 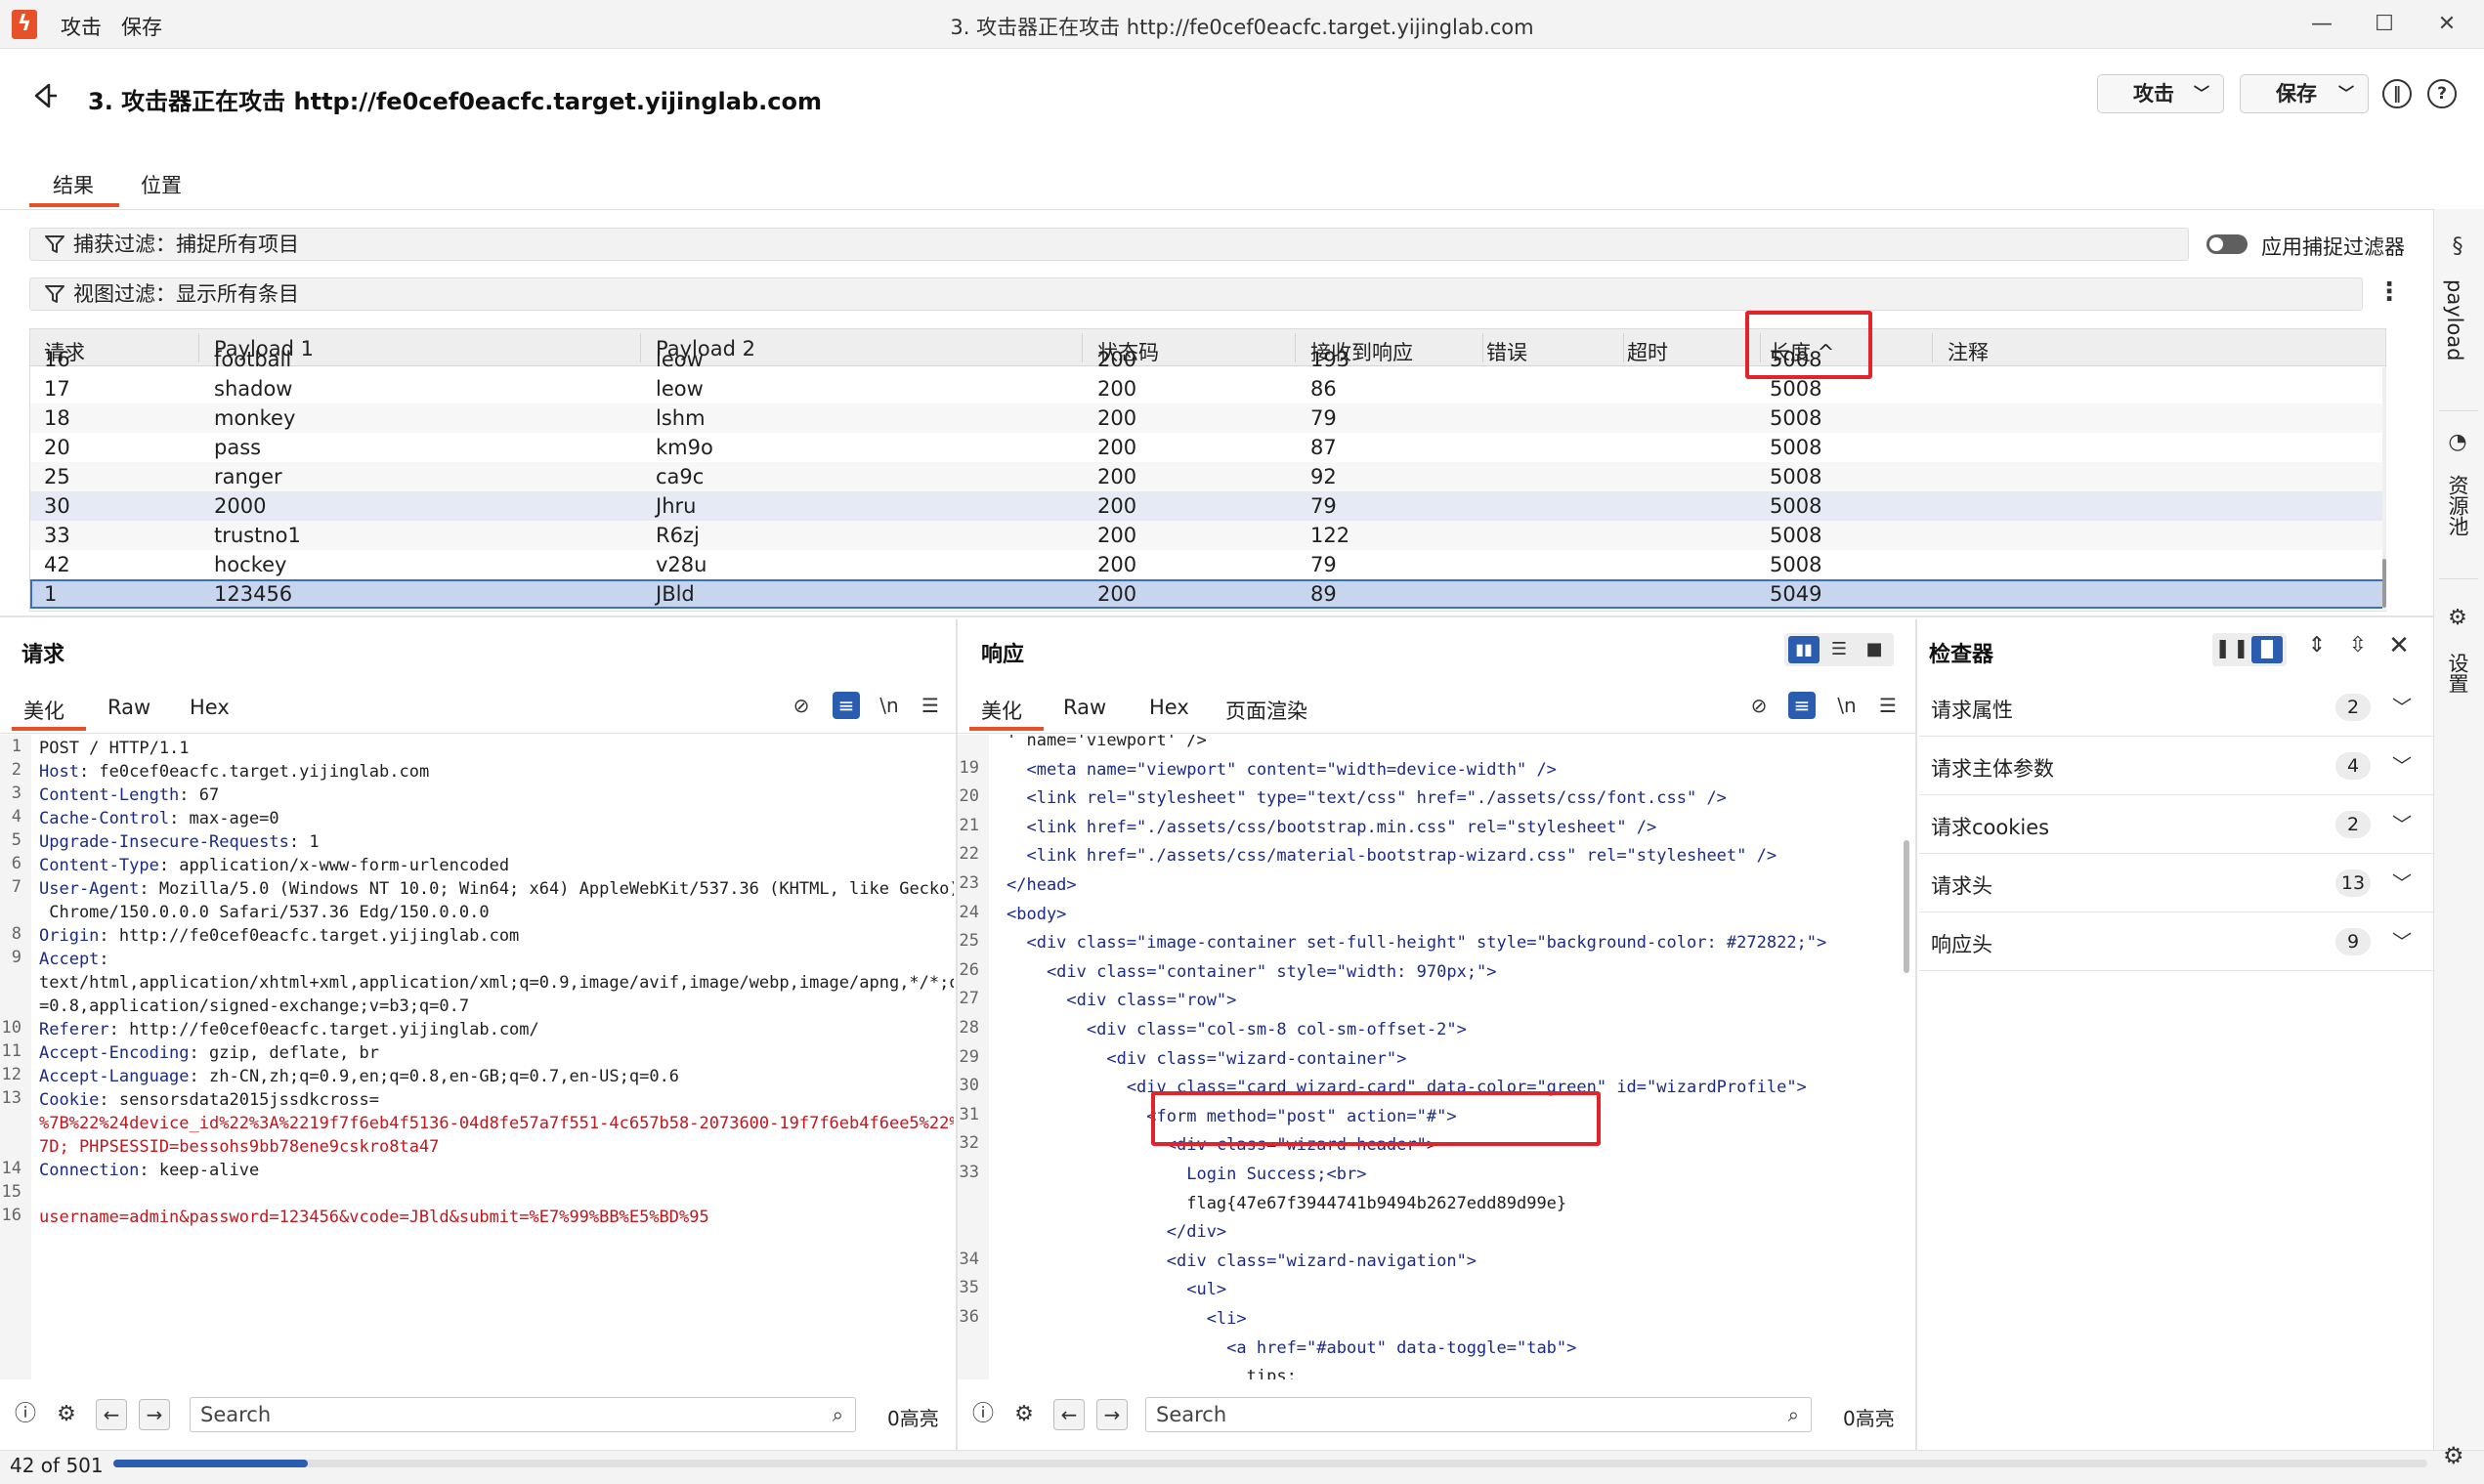 I want to click on req-tab-raw: Raw, so click(x=128, y=707).